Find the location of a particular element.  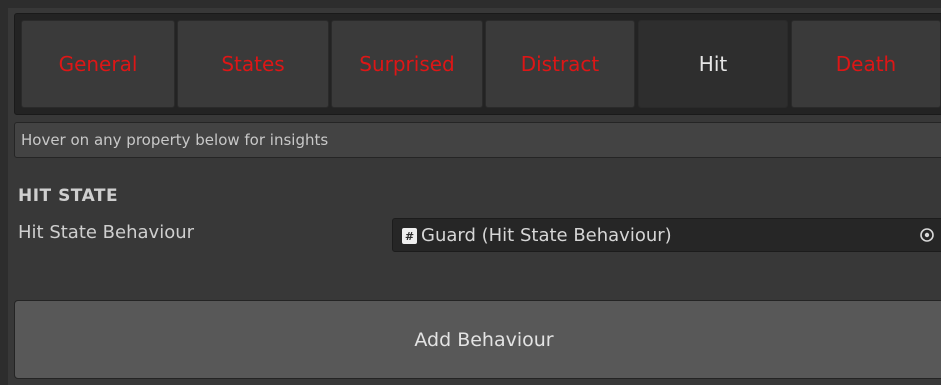

tab-hit: Hit is located at coordinates (713, 64).